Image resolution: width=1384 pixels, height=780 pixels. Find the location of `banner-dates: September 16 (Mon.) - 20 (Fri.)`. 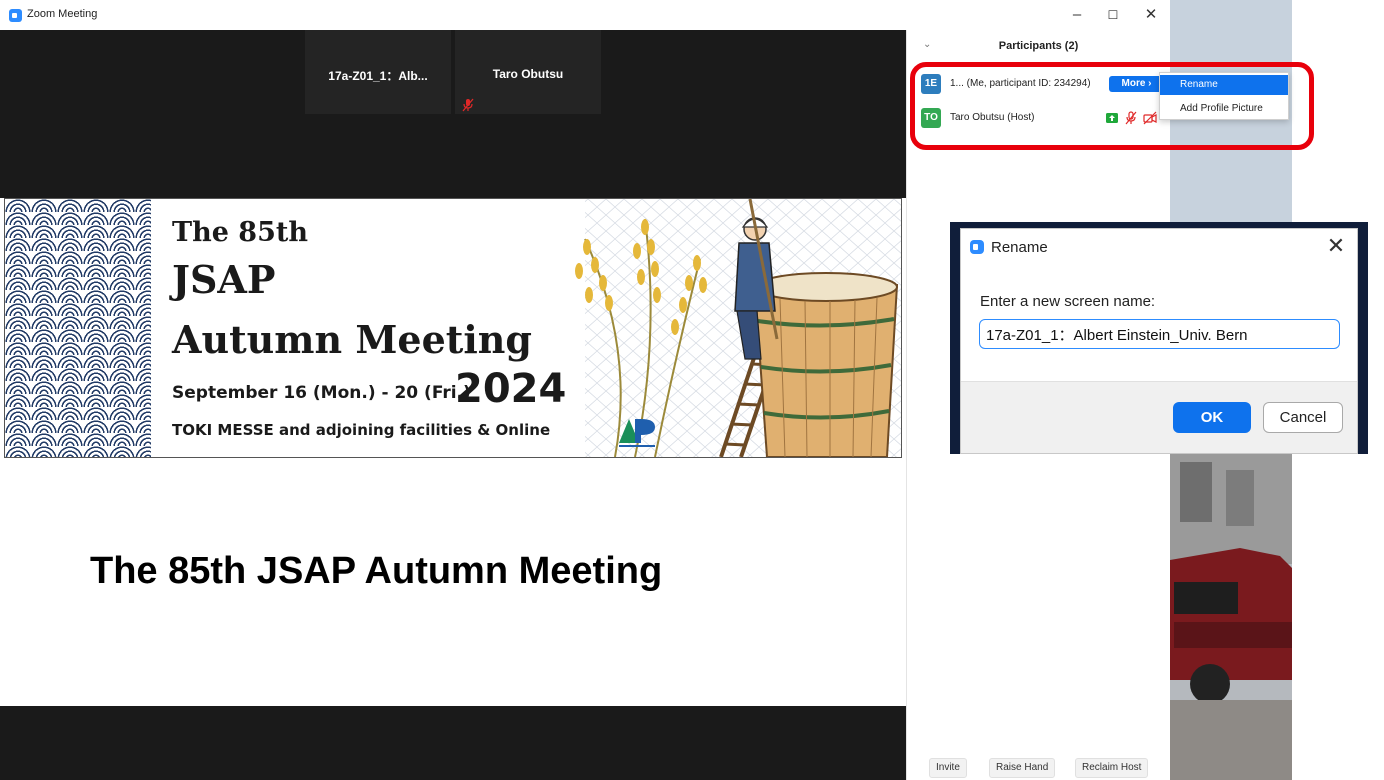

banner-dates: September 16 (Mon.) - 20 (Fri.) is located at coordinates (321, 393).